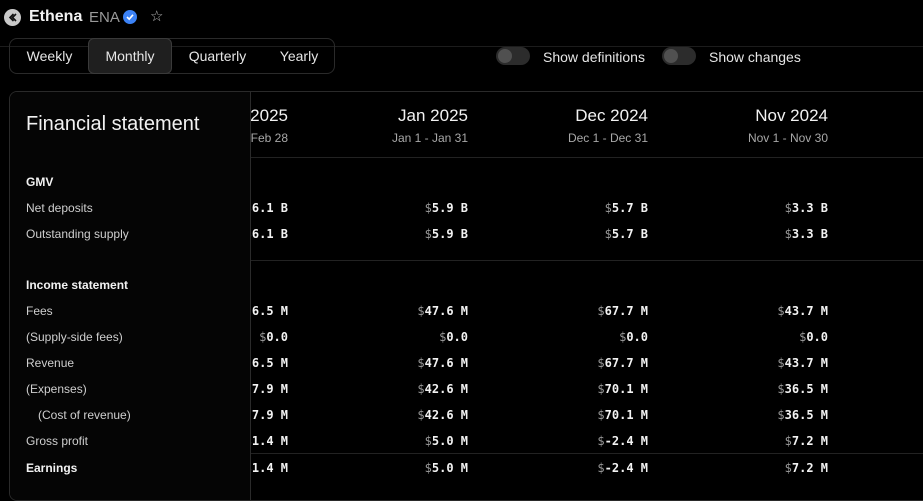 Image resolution: width=923 pixels, height=501 pixels. Describe the element at coordinates (755, 57) in the screenshot. I see `show-changes-label: Show changes` at that location.